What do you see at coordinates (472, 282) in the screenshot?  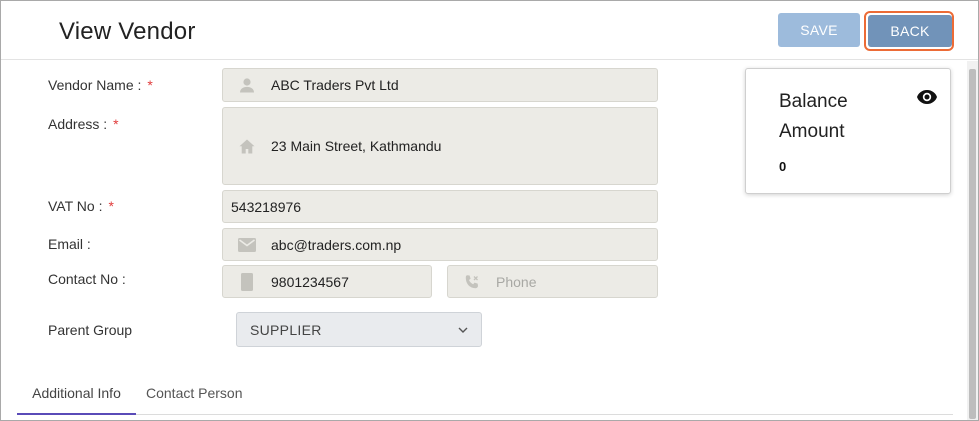 I see `phone-icon` at bounding box center [472, 282].